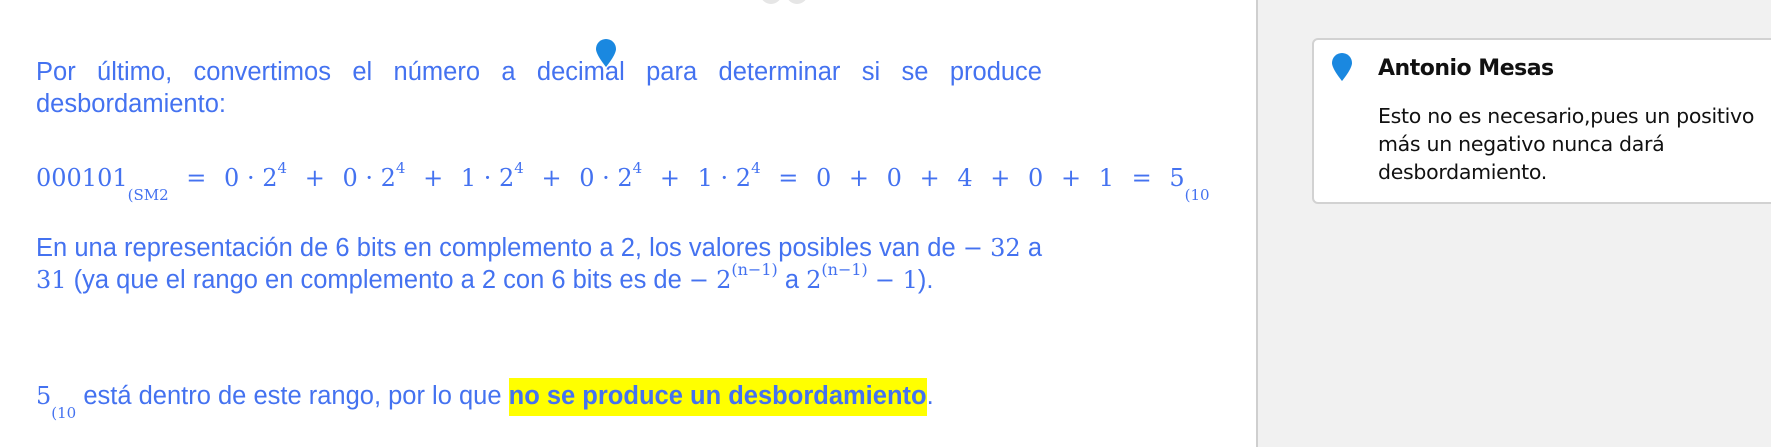 The height and width of the screenshot is (447, 1771). Describe the element at coordinates (296, 396) in the screenshot. I see `conclusion-text: está dentro de este rango, por lo que` at that location.